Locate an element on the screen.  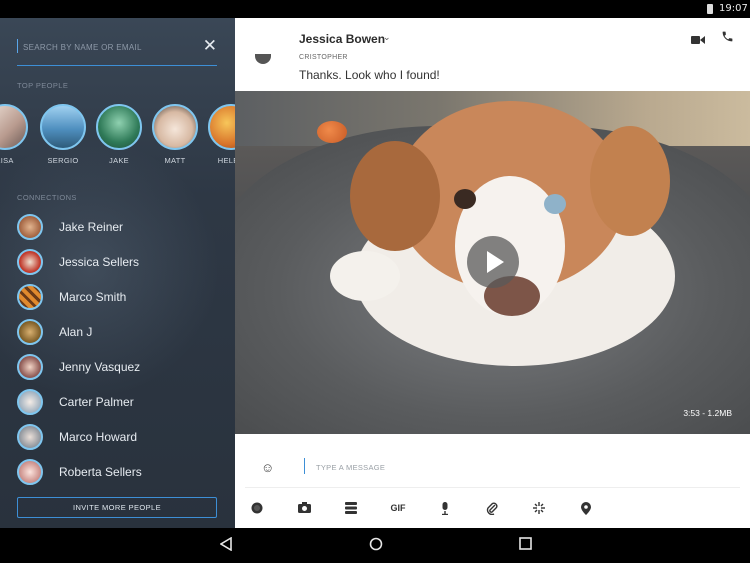
status-bar: 19:07 is located at coordinates (375, 9).